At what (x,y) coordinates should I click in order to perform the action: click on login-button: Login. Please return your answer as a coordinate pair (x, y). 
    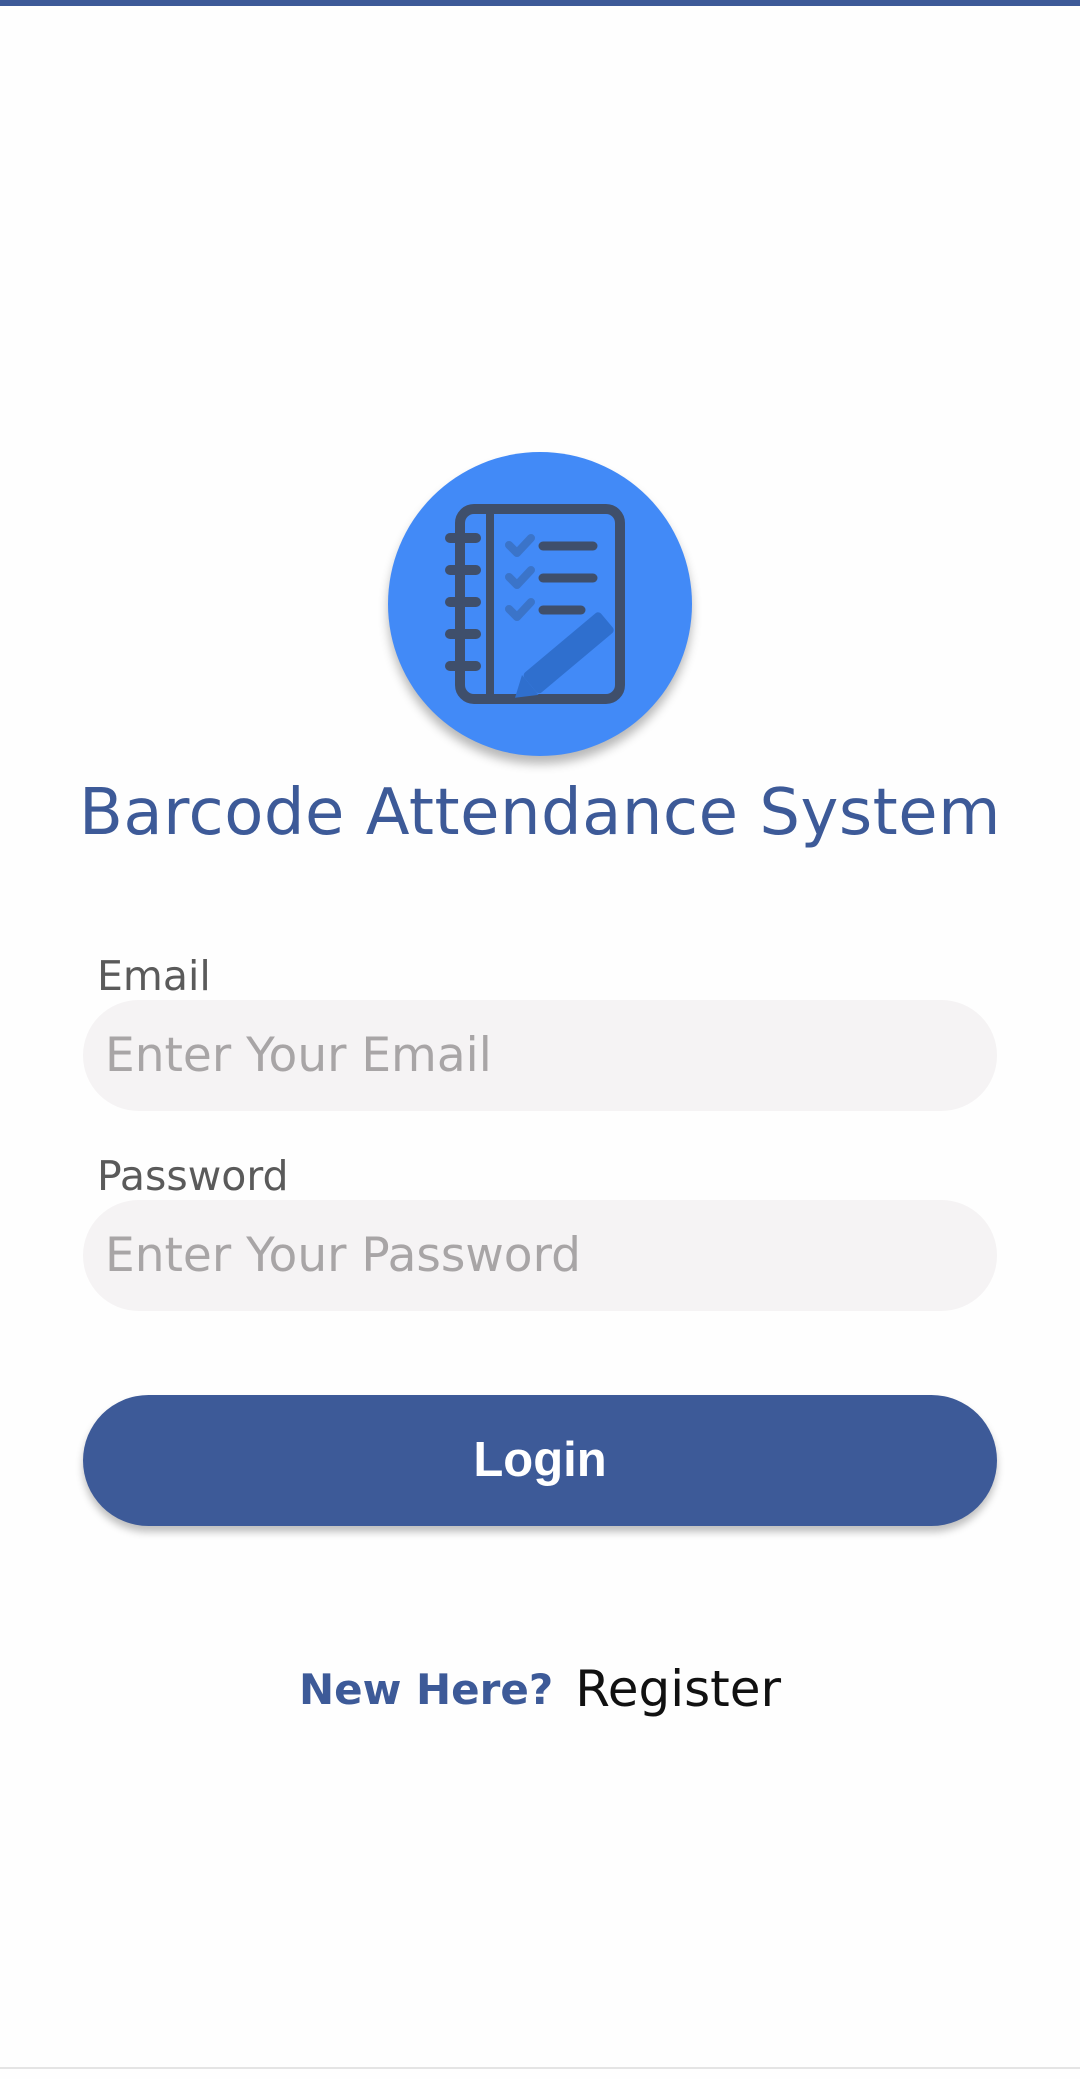
    Looking at the image, I should click on (540, 1460).